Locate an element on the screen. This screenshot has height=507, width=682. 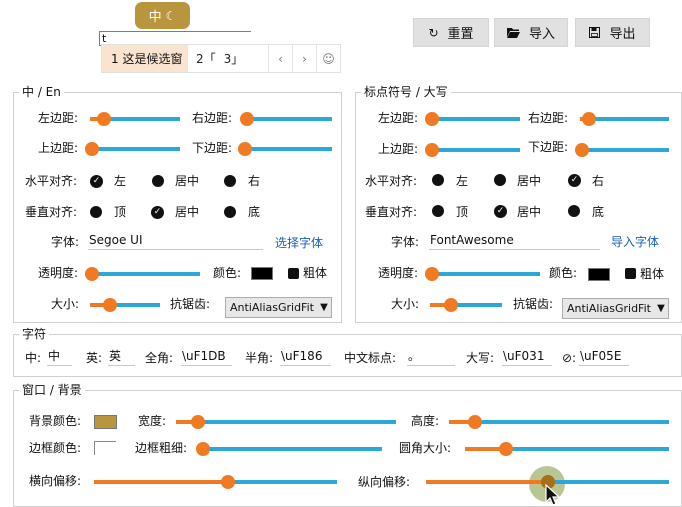
en-char-field: 英 is located at coordinates (121, 357).